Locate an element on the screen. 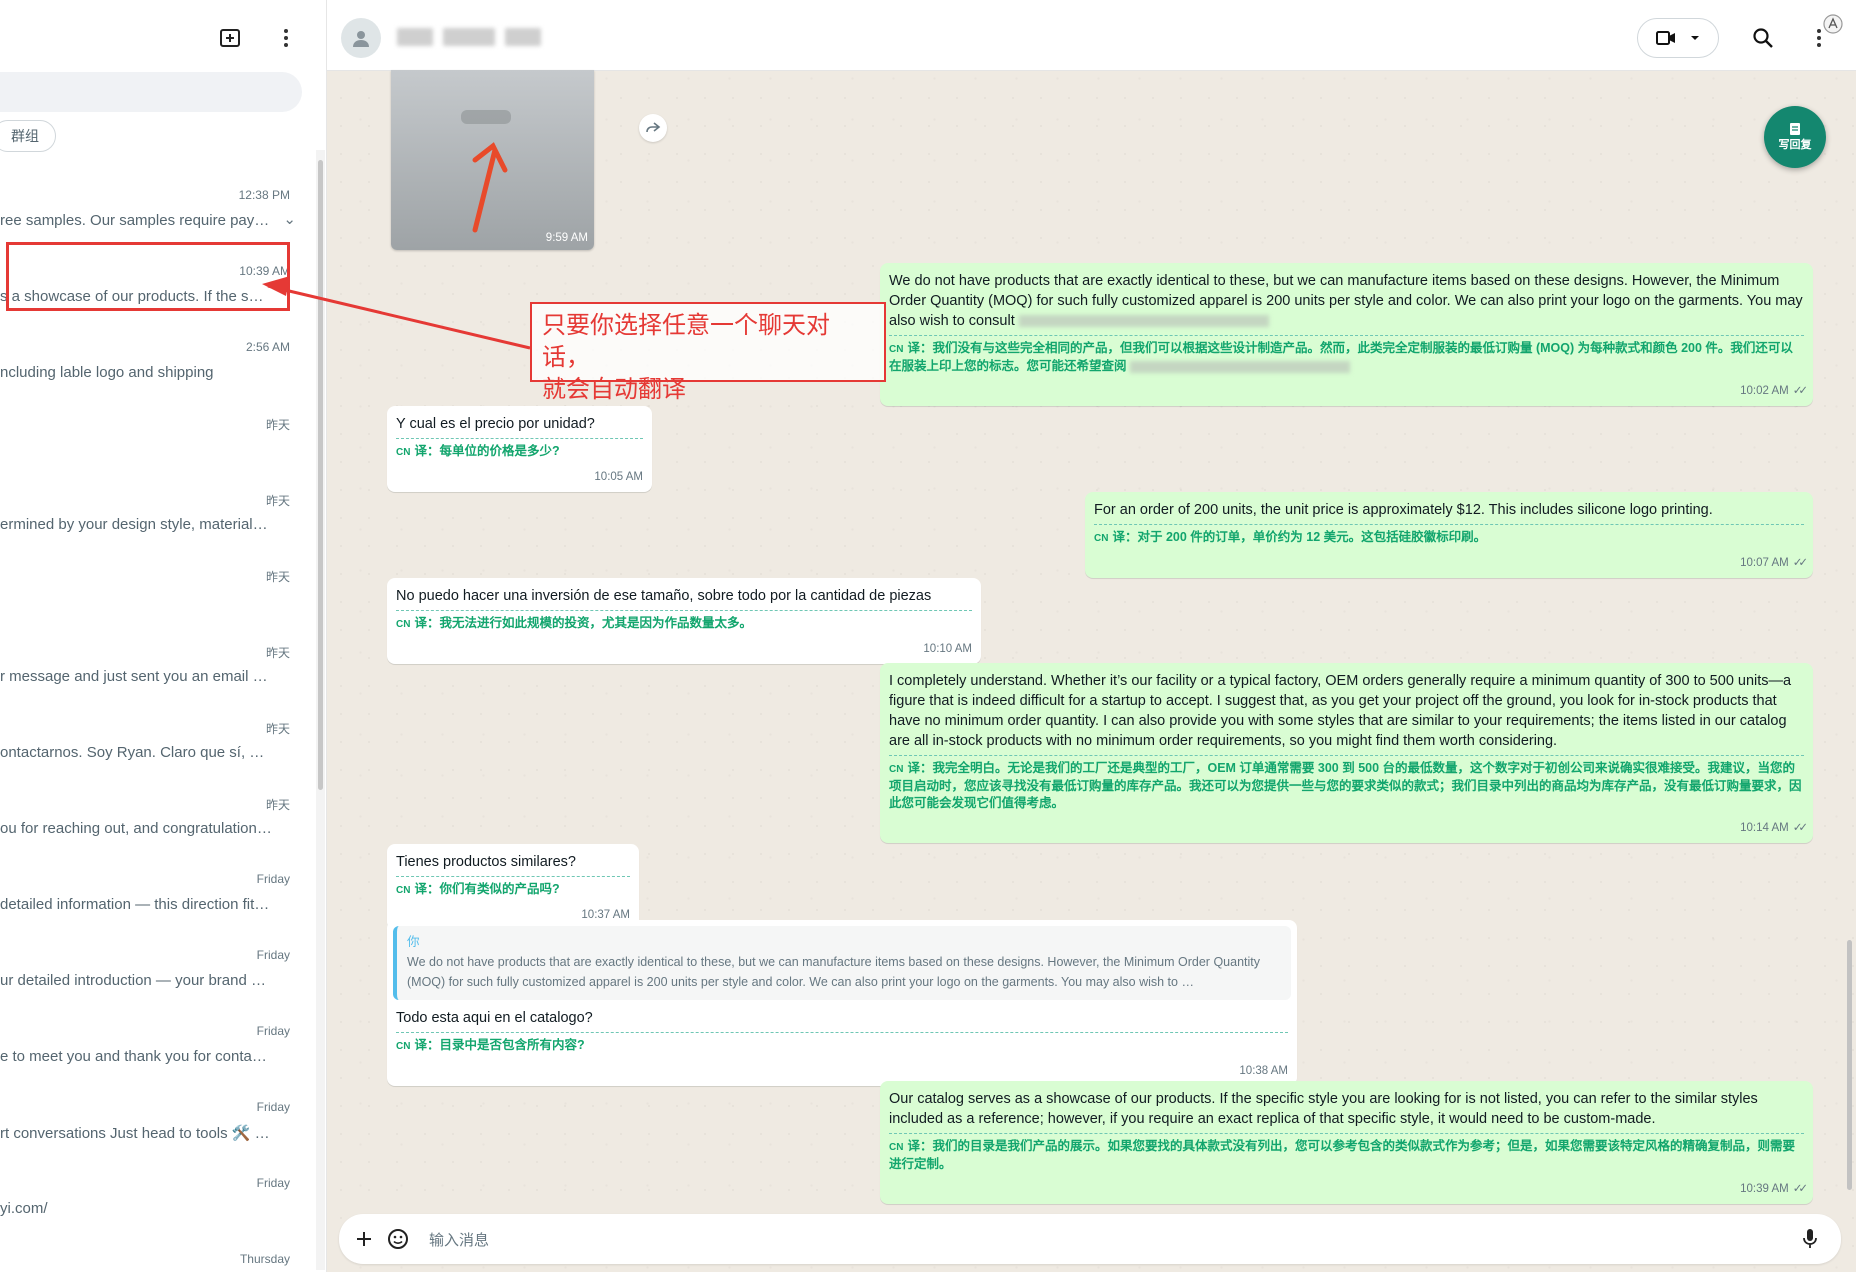 The image size is (1856, 1272). sidebar-scrollbar is located at coordinates (320, 475).